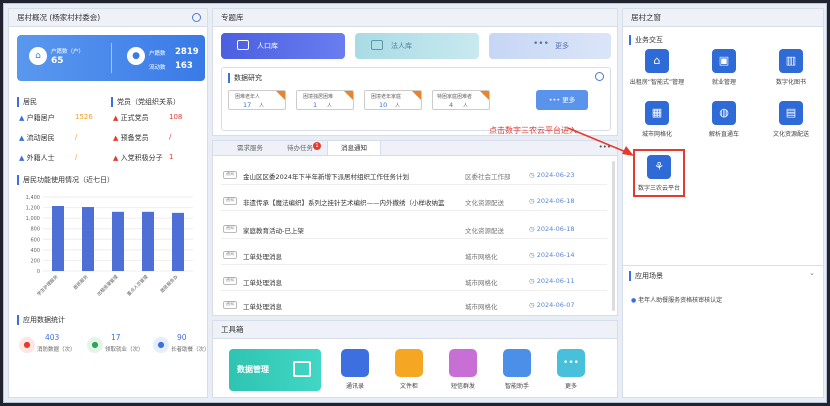 The height and width of the screenshot is (406, 830). Describe the element at coordinates (136, 56) in the screenshot. I see `person-icon: ●` at that location.